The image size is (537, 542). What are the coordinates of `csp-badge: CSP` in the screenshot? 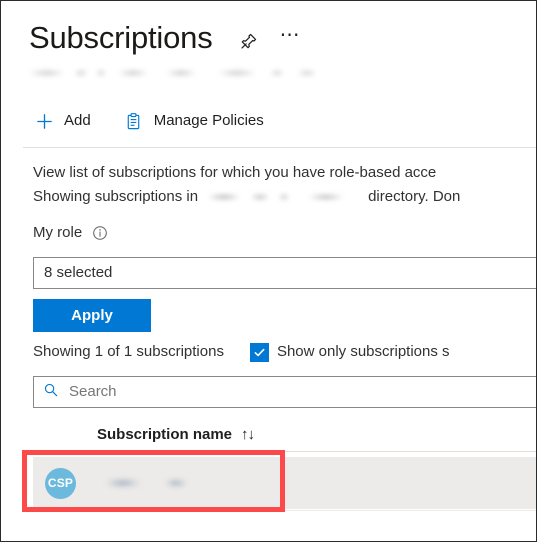 It's located at (60, 483).